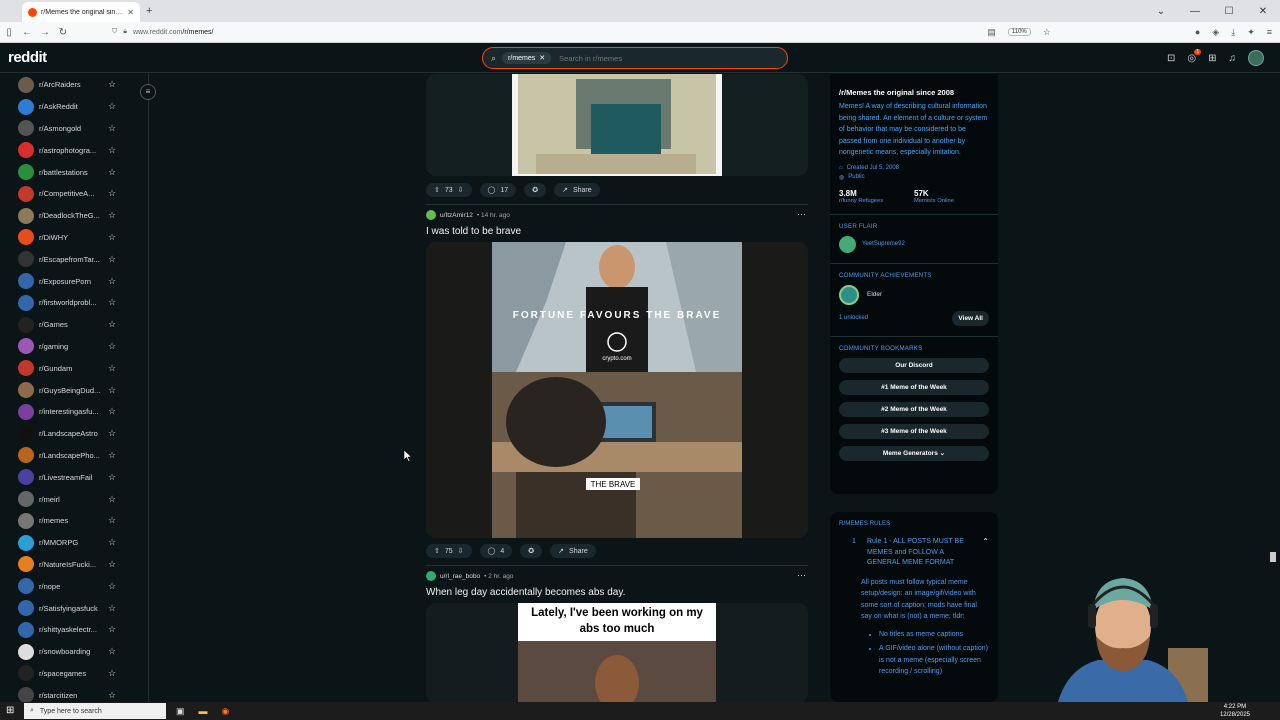 The width and height of the screenshot is (1280, 720). I want to click on sidebar-item: r/meirl ☆, so click(74, 499).